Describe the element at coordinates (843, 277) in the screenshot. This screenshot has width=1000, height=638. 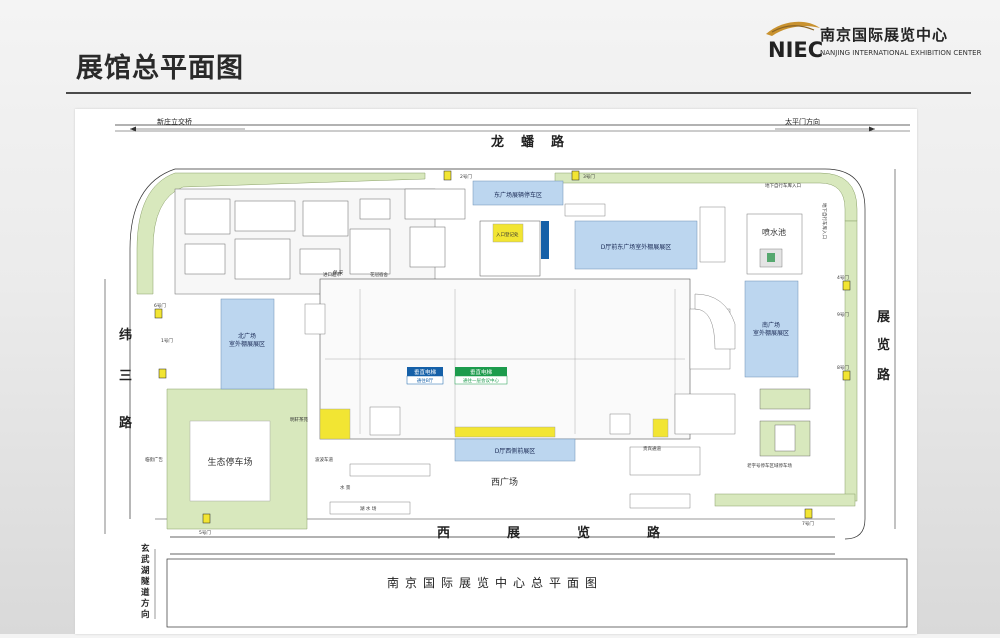
I see `label-gate-4: 4号门` at that location.